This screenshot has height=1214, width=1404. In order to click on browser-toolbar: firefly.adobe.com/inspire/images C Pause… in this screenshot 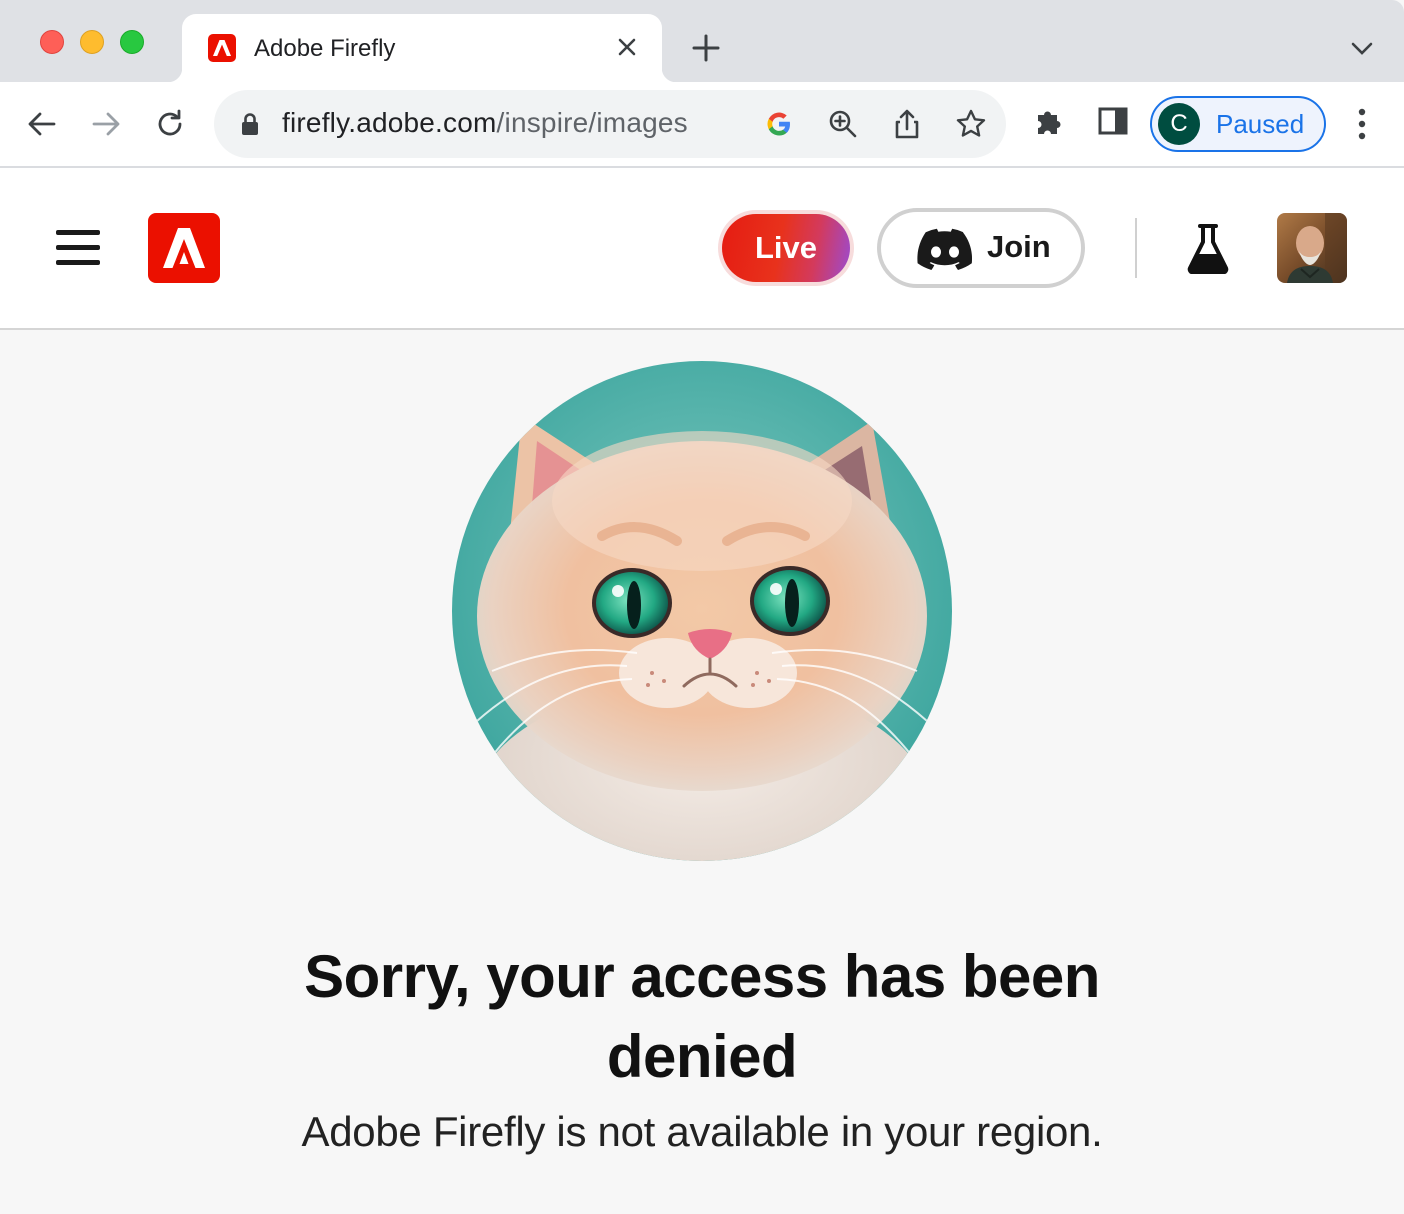, I will do `click(702, 125)`.